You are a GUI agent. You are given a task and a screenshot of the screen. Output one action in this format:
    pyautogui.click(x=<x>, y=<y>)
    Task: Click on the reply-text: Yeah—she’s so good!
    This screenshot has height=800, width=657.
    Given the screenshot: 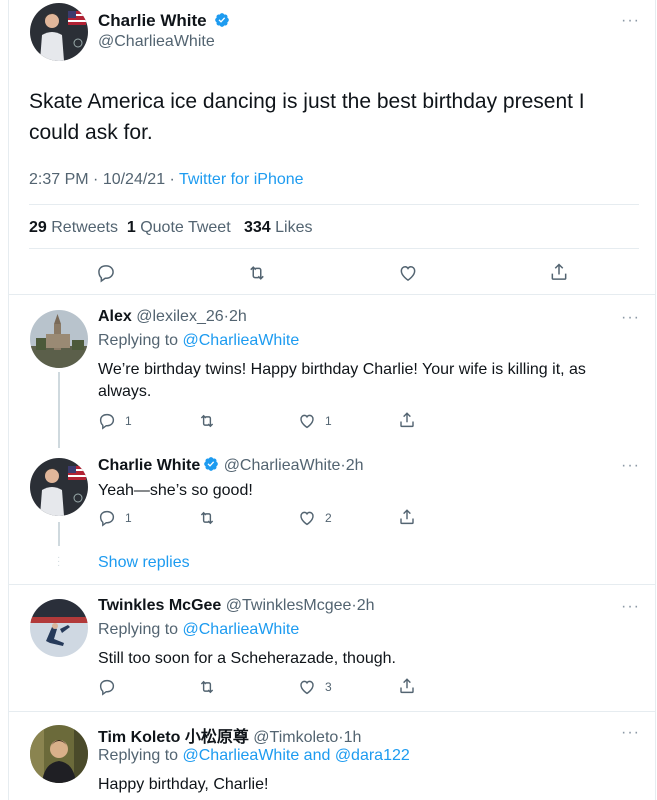 What is the action you would take?
    pyautogui.click(x=175, y=490)
    